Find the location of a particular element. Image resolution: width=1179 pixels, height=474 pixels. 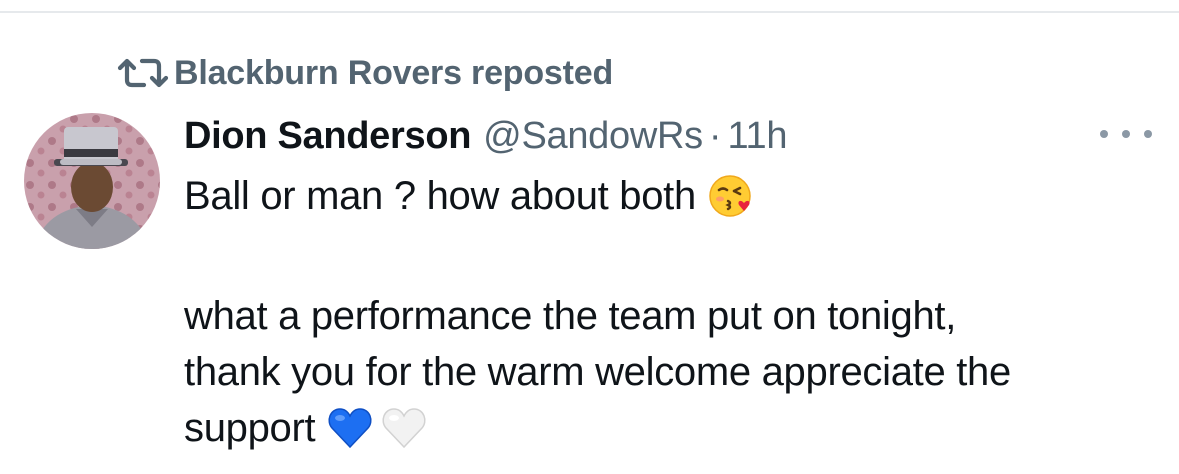

tweet-text-line-1: Ball or man ? how about both is located at coordinates (440, 196).